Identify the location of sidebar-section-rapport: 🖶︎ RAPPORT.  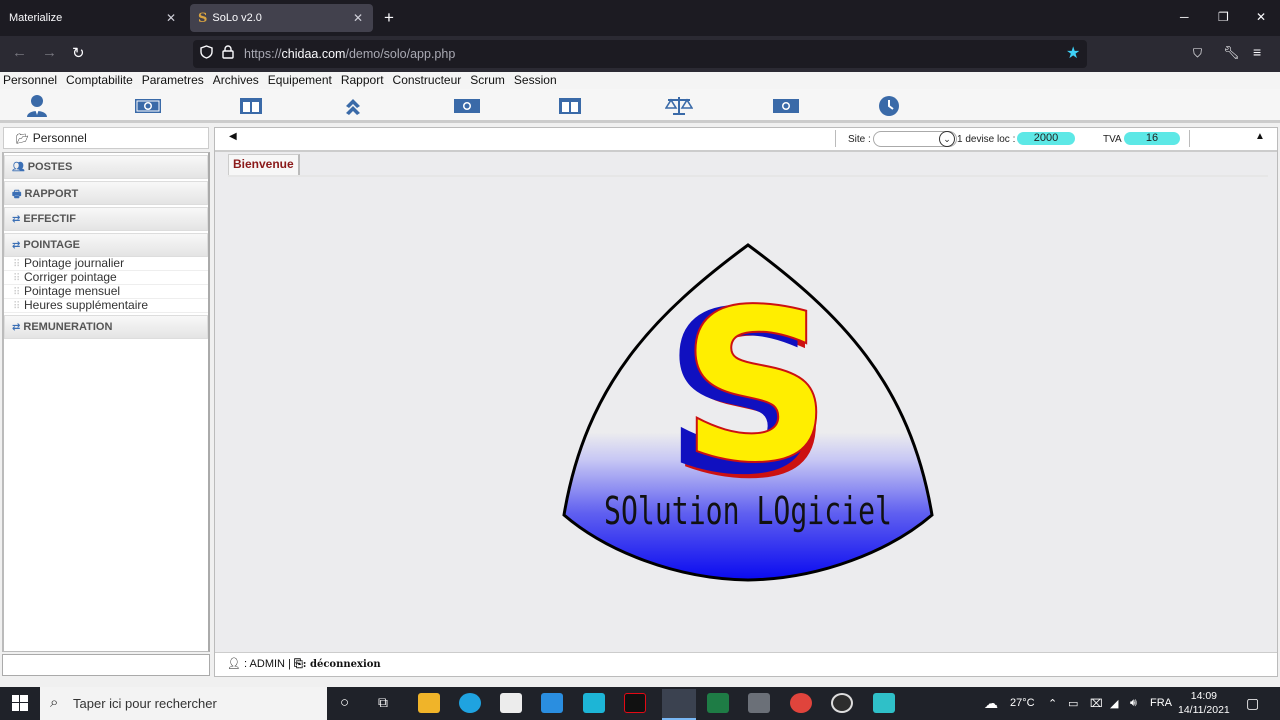
(106, 193).